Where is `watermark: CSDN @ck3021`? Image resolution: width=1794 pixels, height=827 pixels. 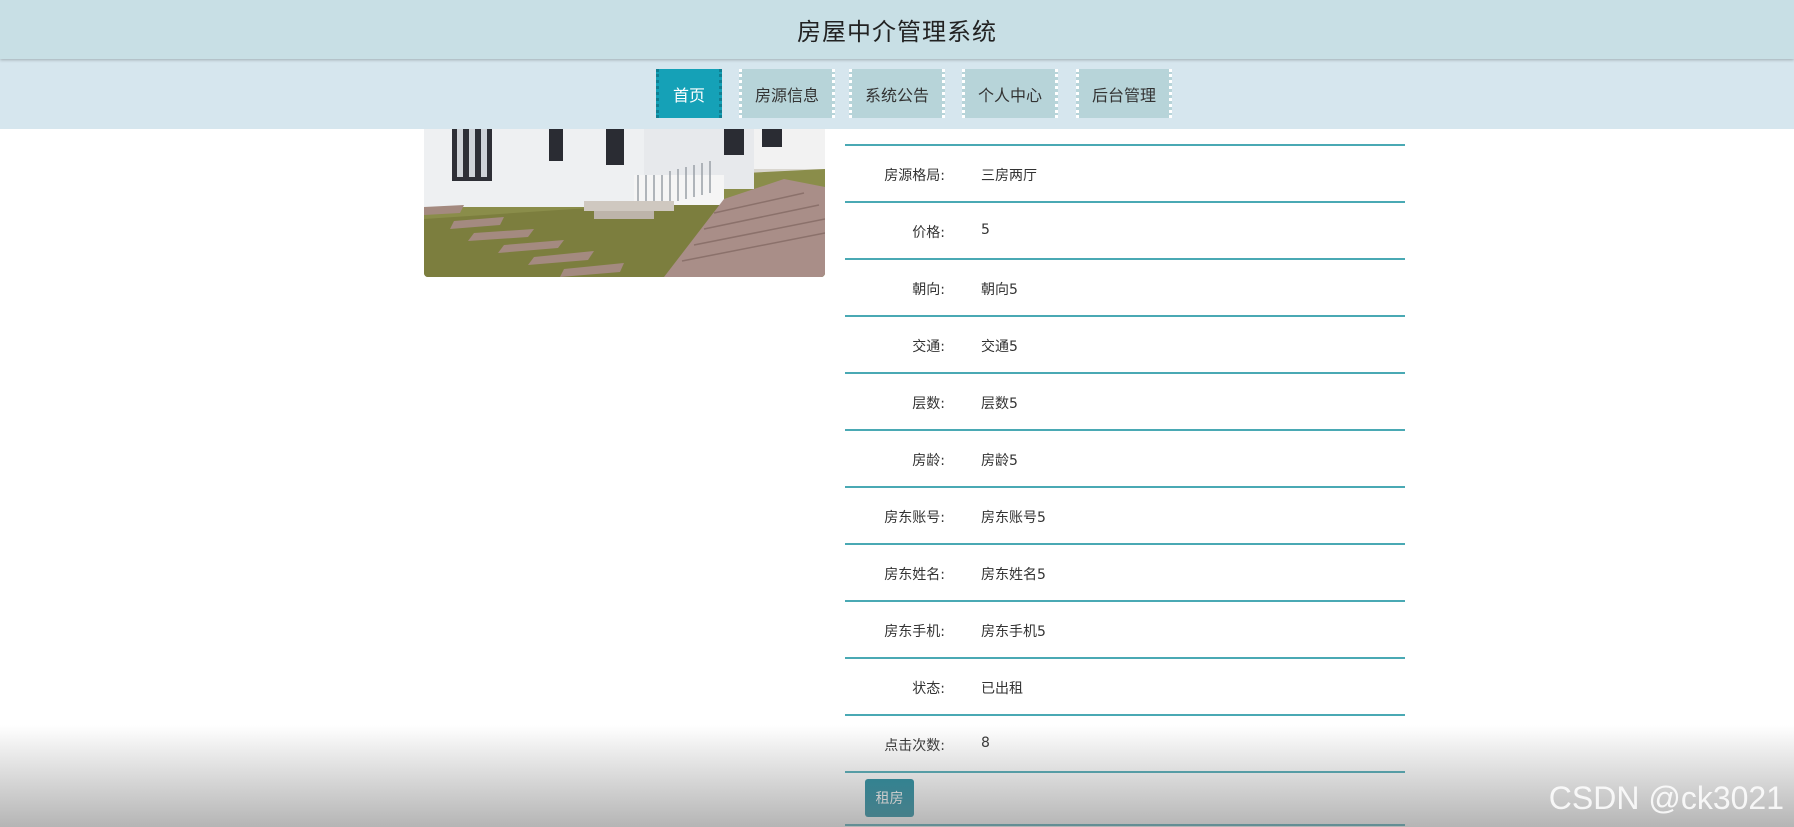
watermark: CSDN @ck3021 is located at coordinates (1666, 798).